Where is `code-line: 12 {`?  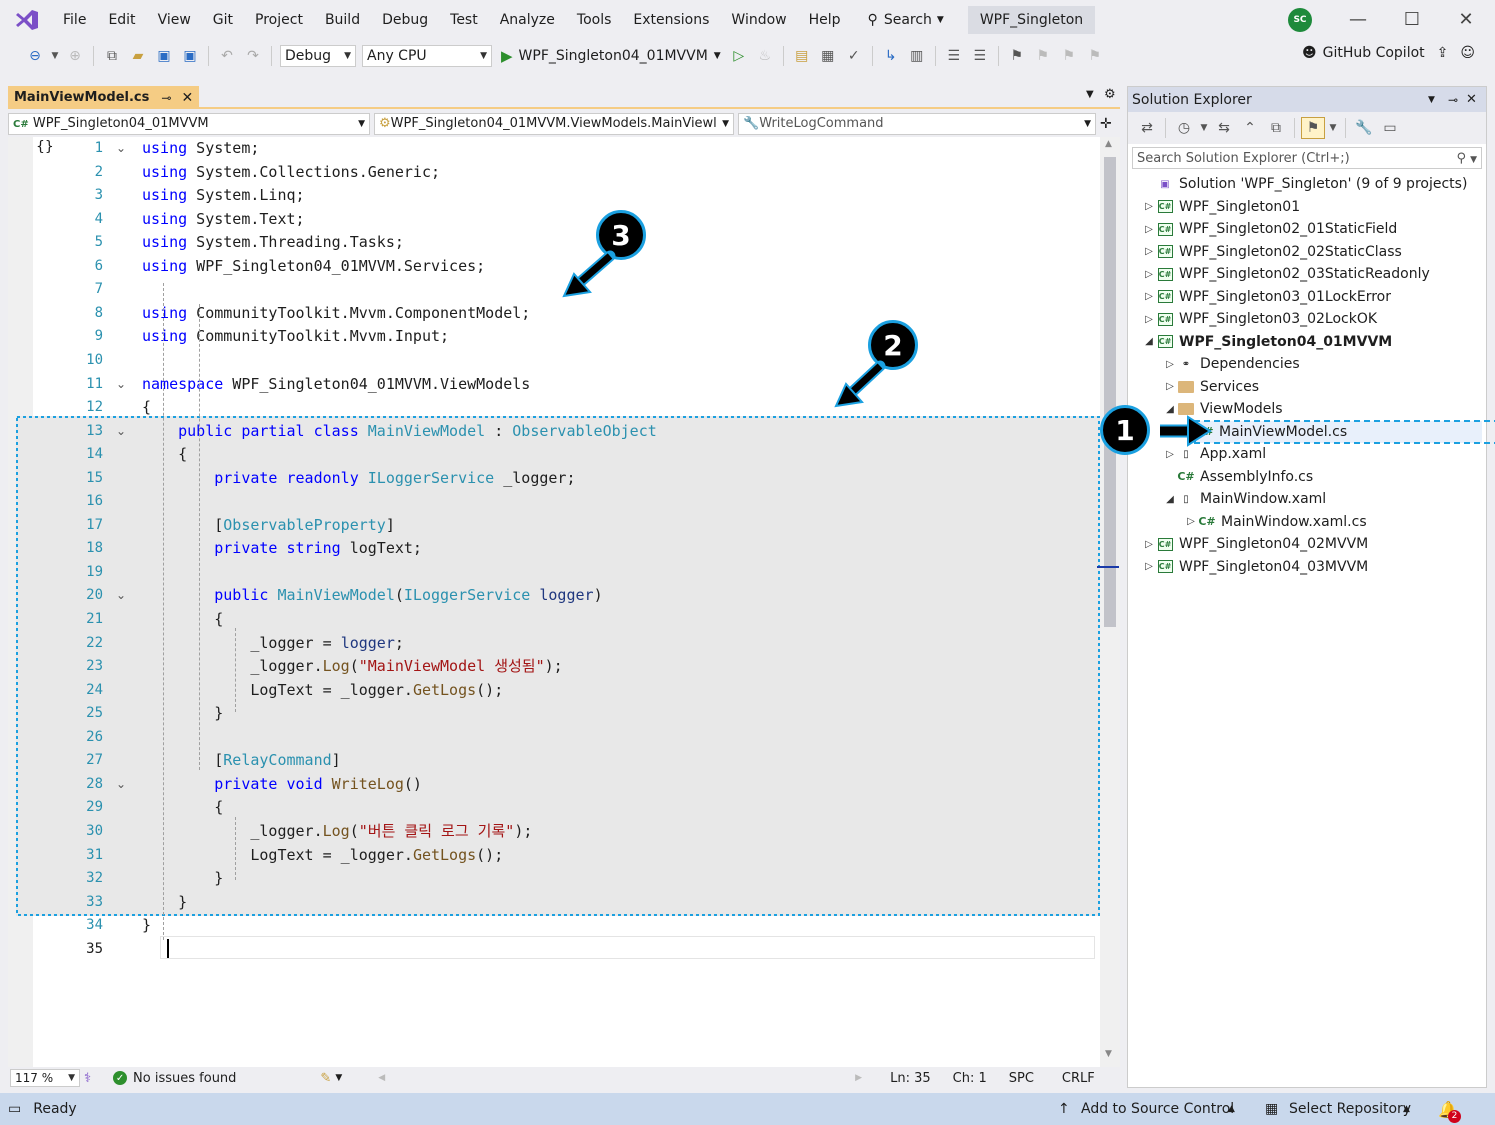 code-line: 12 { is located at coordinates (543, 408).